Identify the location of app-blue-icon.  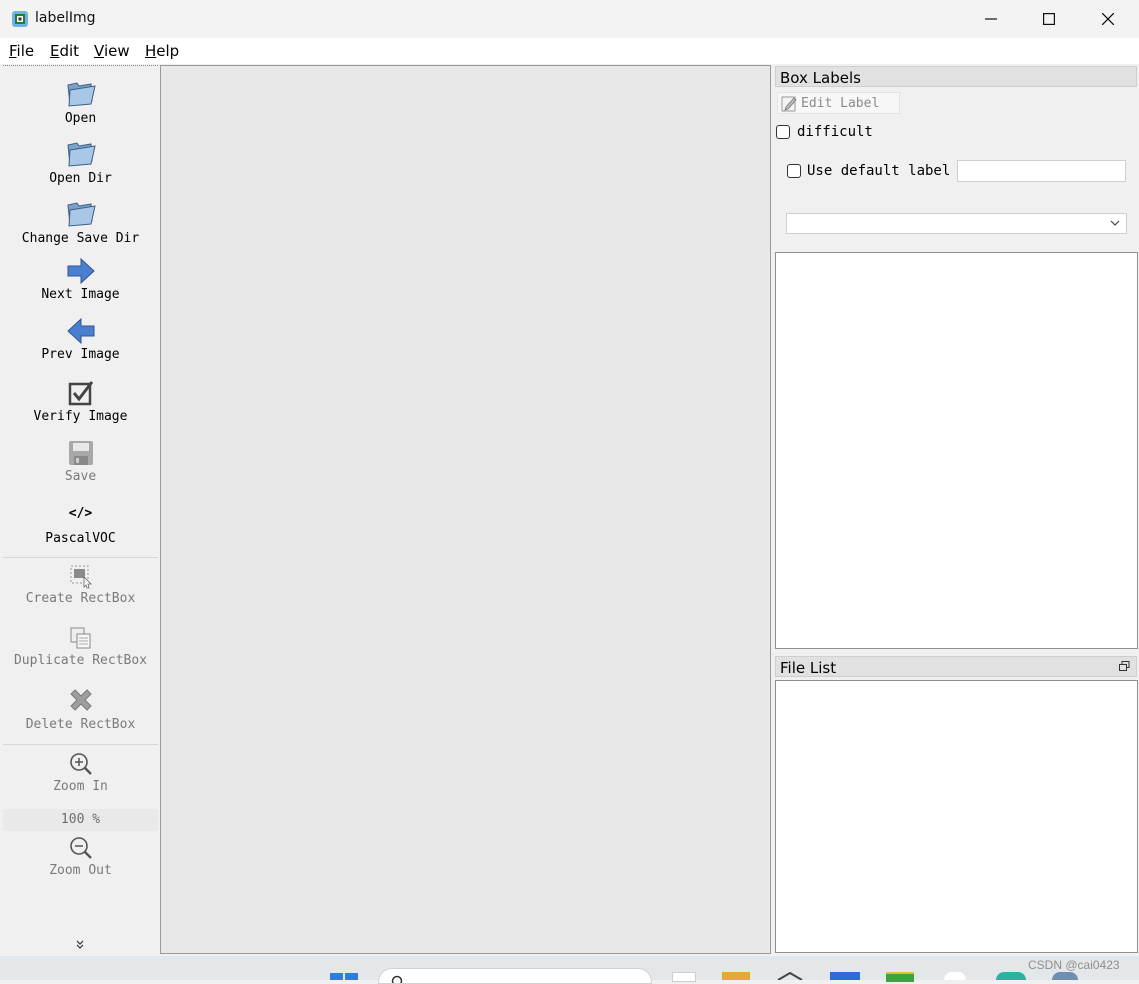
(845, 976).